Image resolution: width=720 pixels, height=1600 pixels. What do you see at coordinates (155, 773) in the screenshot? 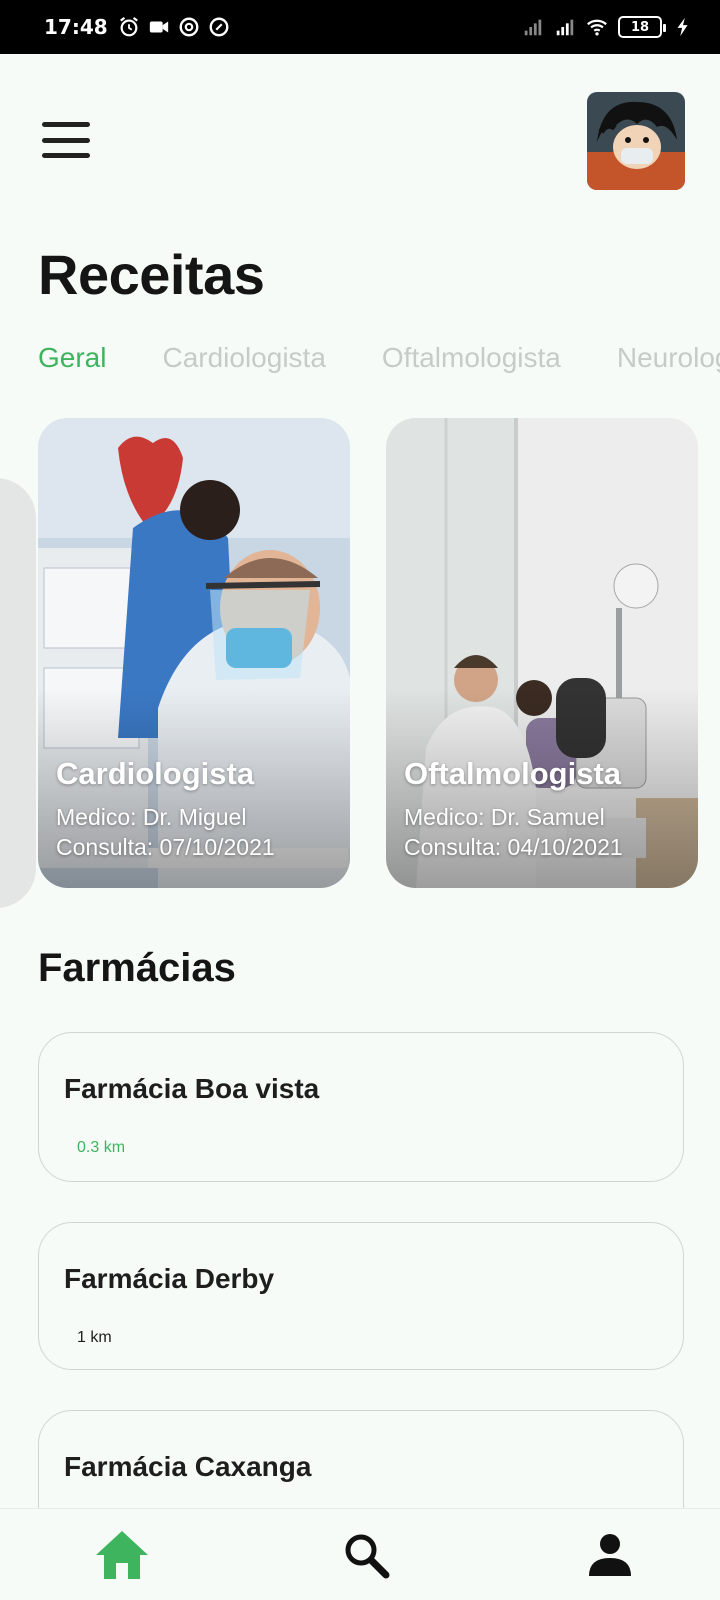
I see `card-title: Cardiologista` at bounding box center [155, 773].